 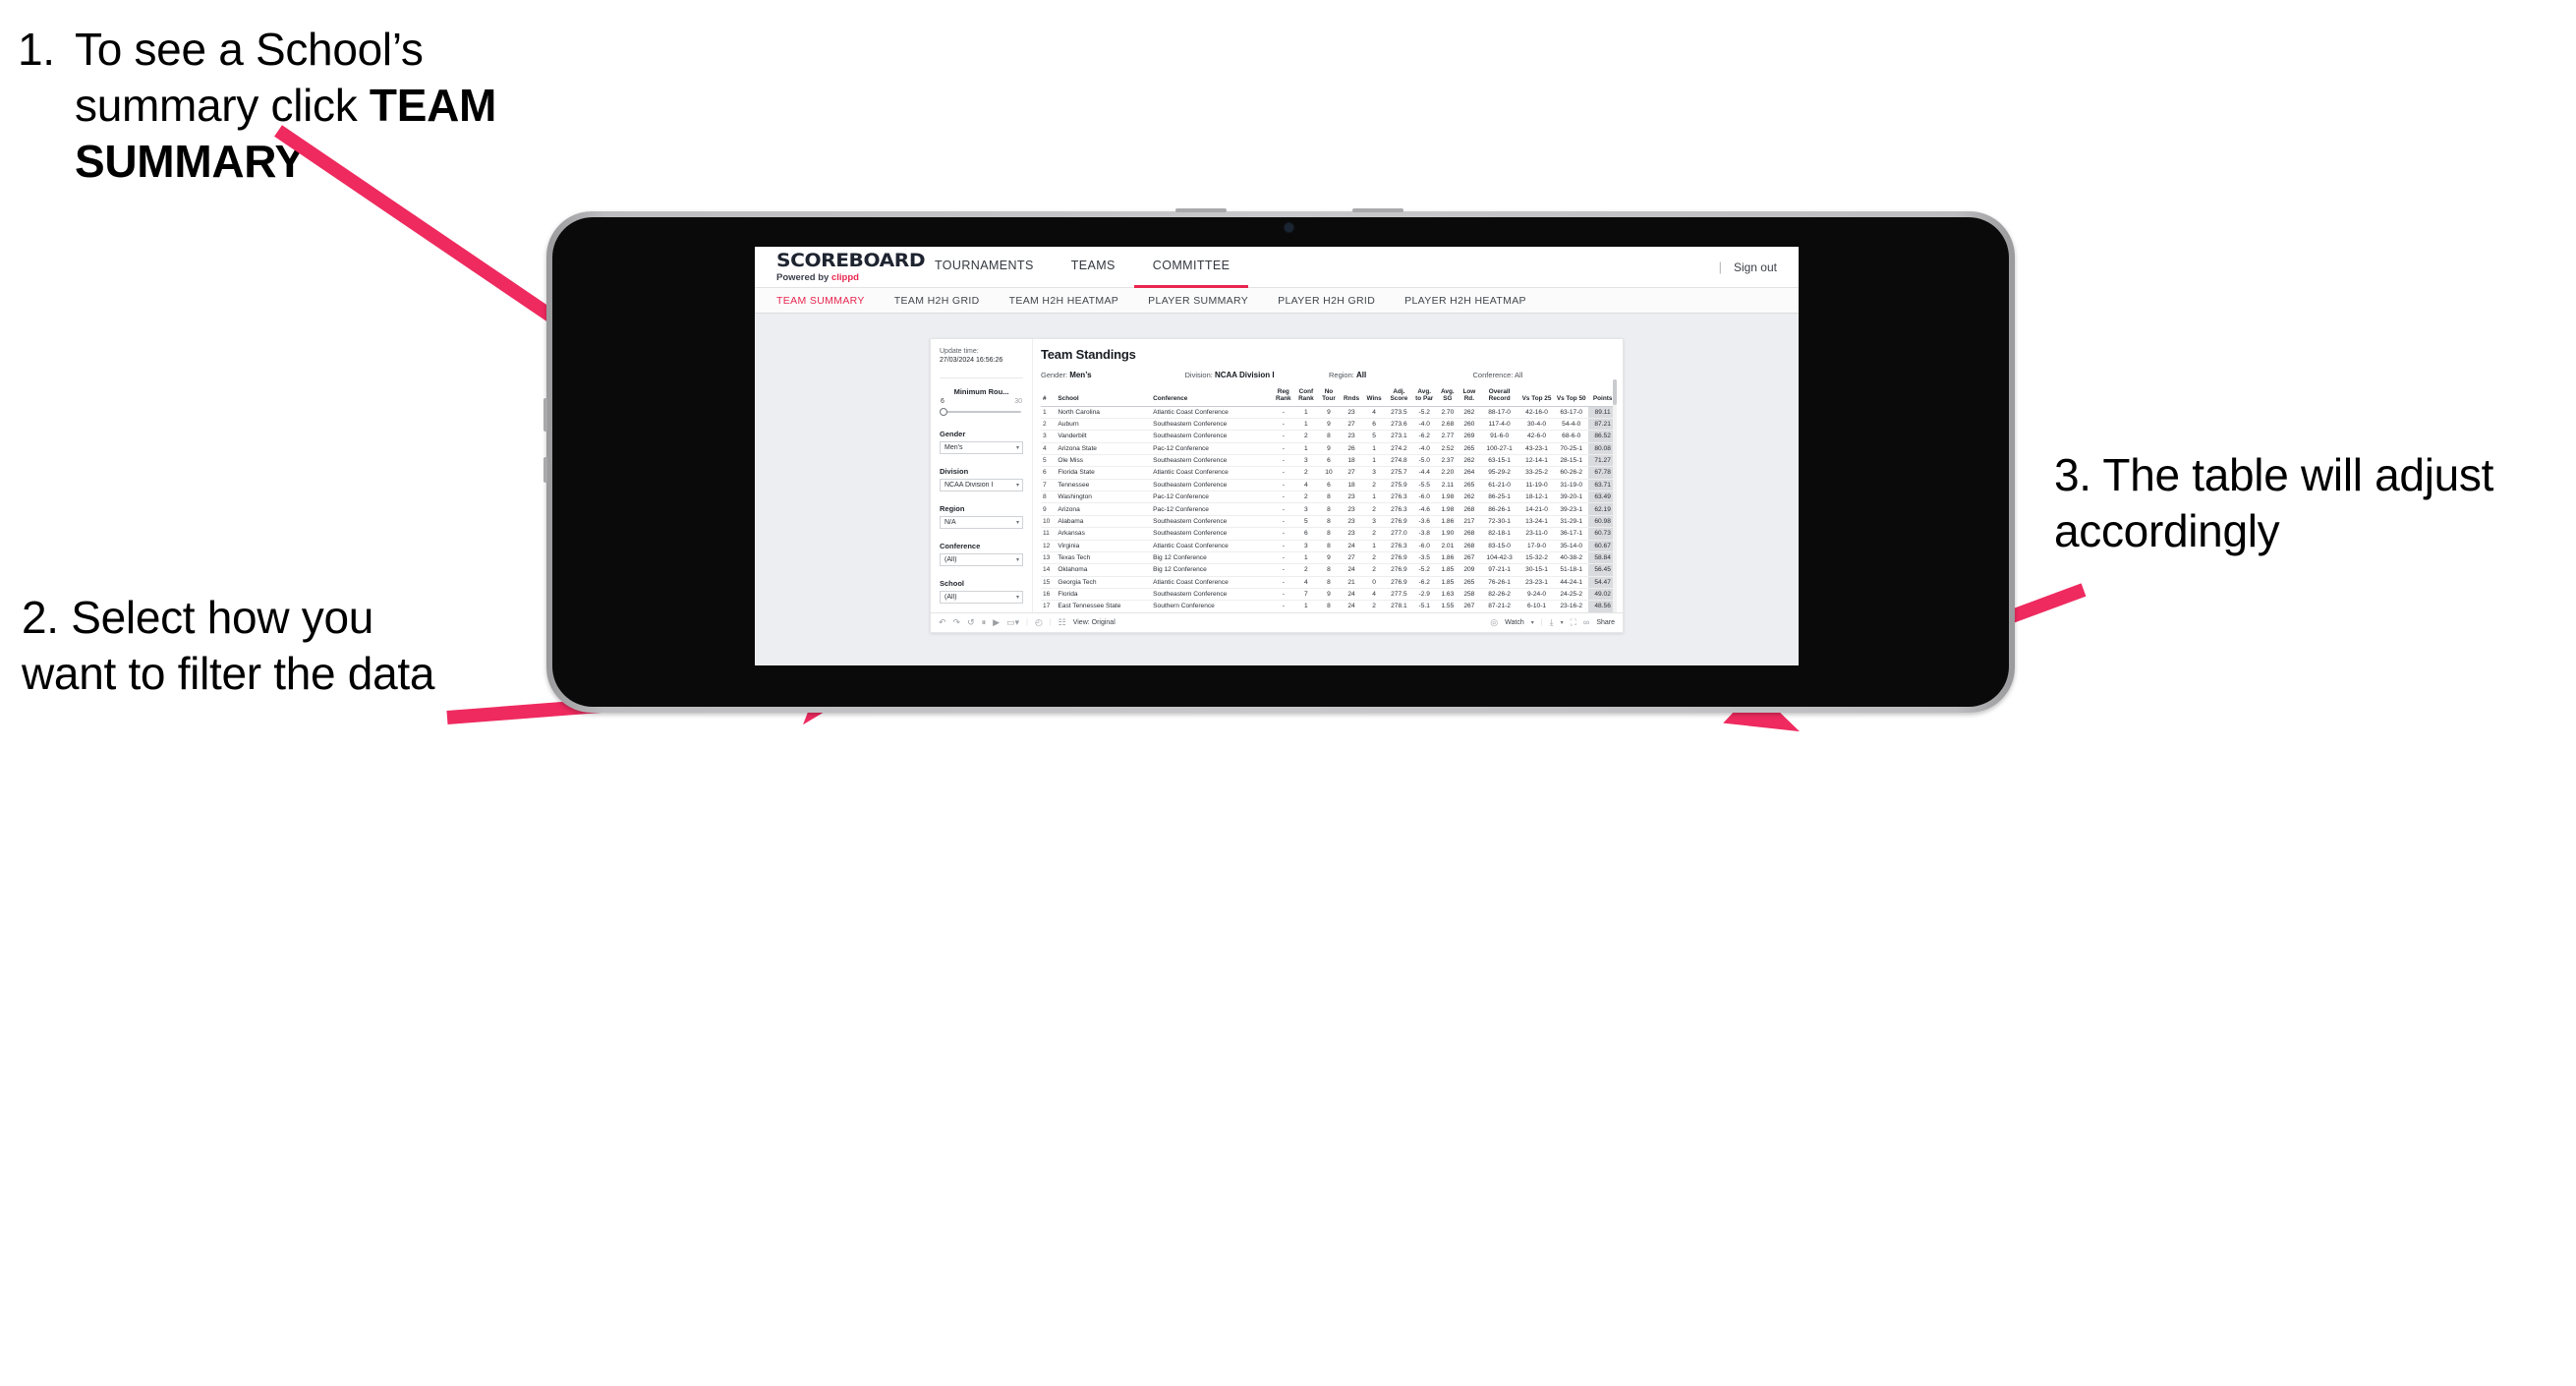 What do you see at coordinates (1399, 398) in the screenshot?
I see `table-header-adj-score: Adj. Score` at bounding box center [1399, 398].